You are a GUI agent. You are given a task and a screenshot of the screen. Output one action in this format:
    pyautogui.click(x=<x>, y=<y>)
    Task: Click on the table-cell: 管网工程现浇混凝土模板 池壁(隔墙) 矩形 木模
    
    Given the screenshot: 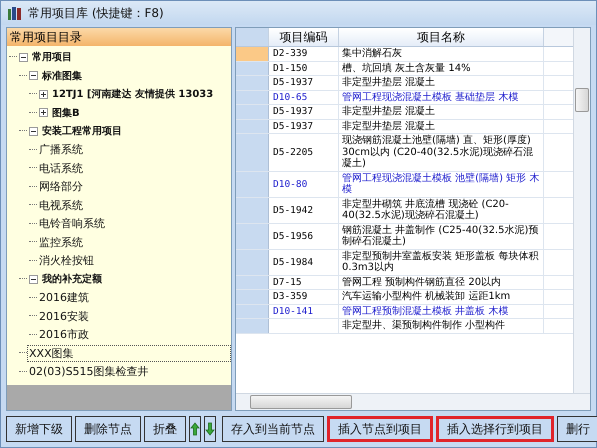 What is the action you would take?
    pyautogui.click(x=441, y=184)
    